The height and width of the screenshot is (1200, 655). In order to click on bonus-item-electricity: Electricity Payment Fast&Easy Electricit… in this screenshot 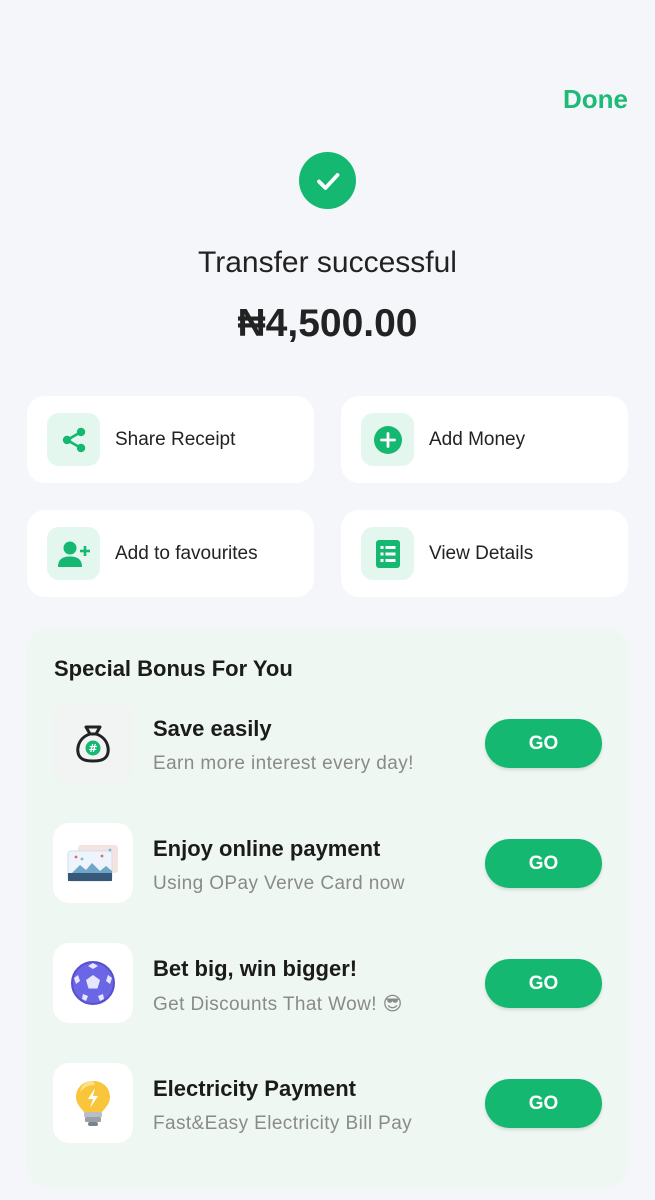, I will do `click(327, 1103)`.